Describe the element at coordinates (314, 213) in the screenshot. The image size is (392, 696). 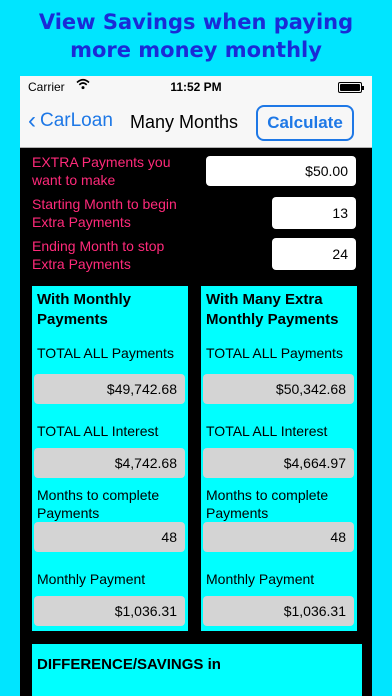
I see `start-month-field: 13` at that location.